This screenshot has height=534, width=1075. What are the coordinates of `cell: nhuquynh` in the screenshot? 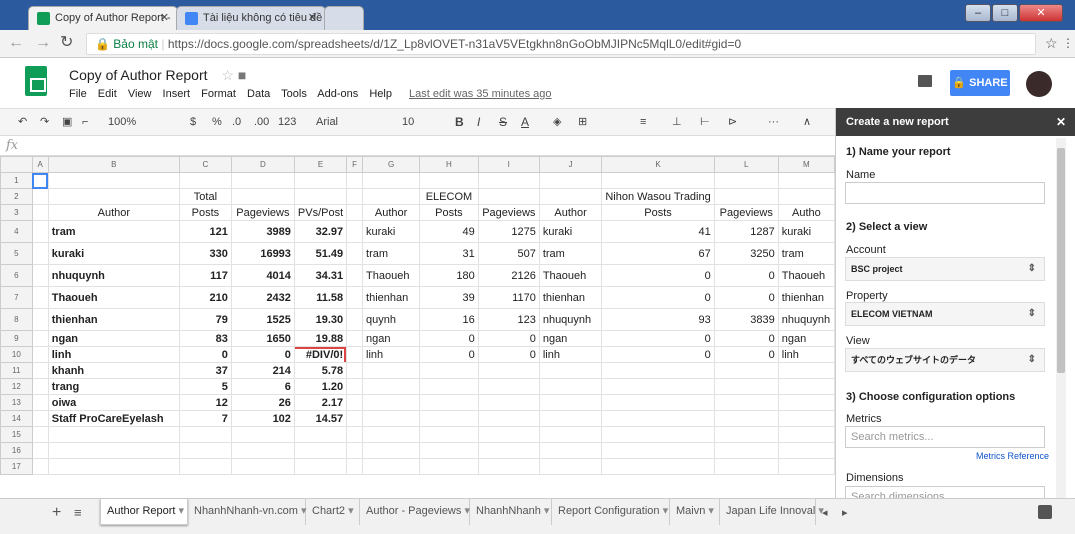 It's located at (570, 319).